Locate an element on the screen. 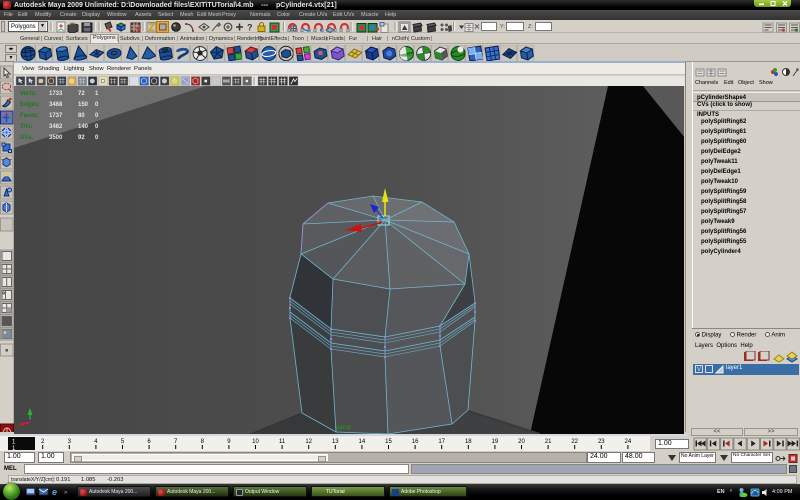 The image size is (800, 500). svg-text: Faces: is located at coordinates (29, 116).